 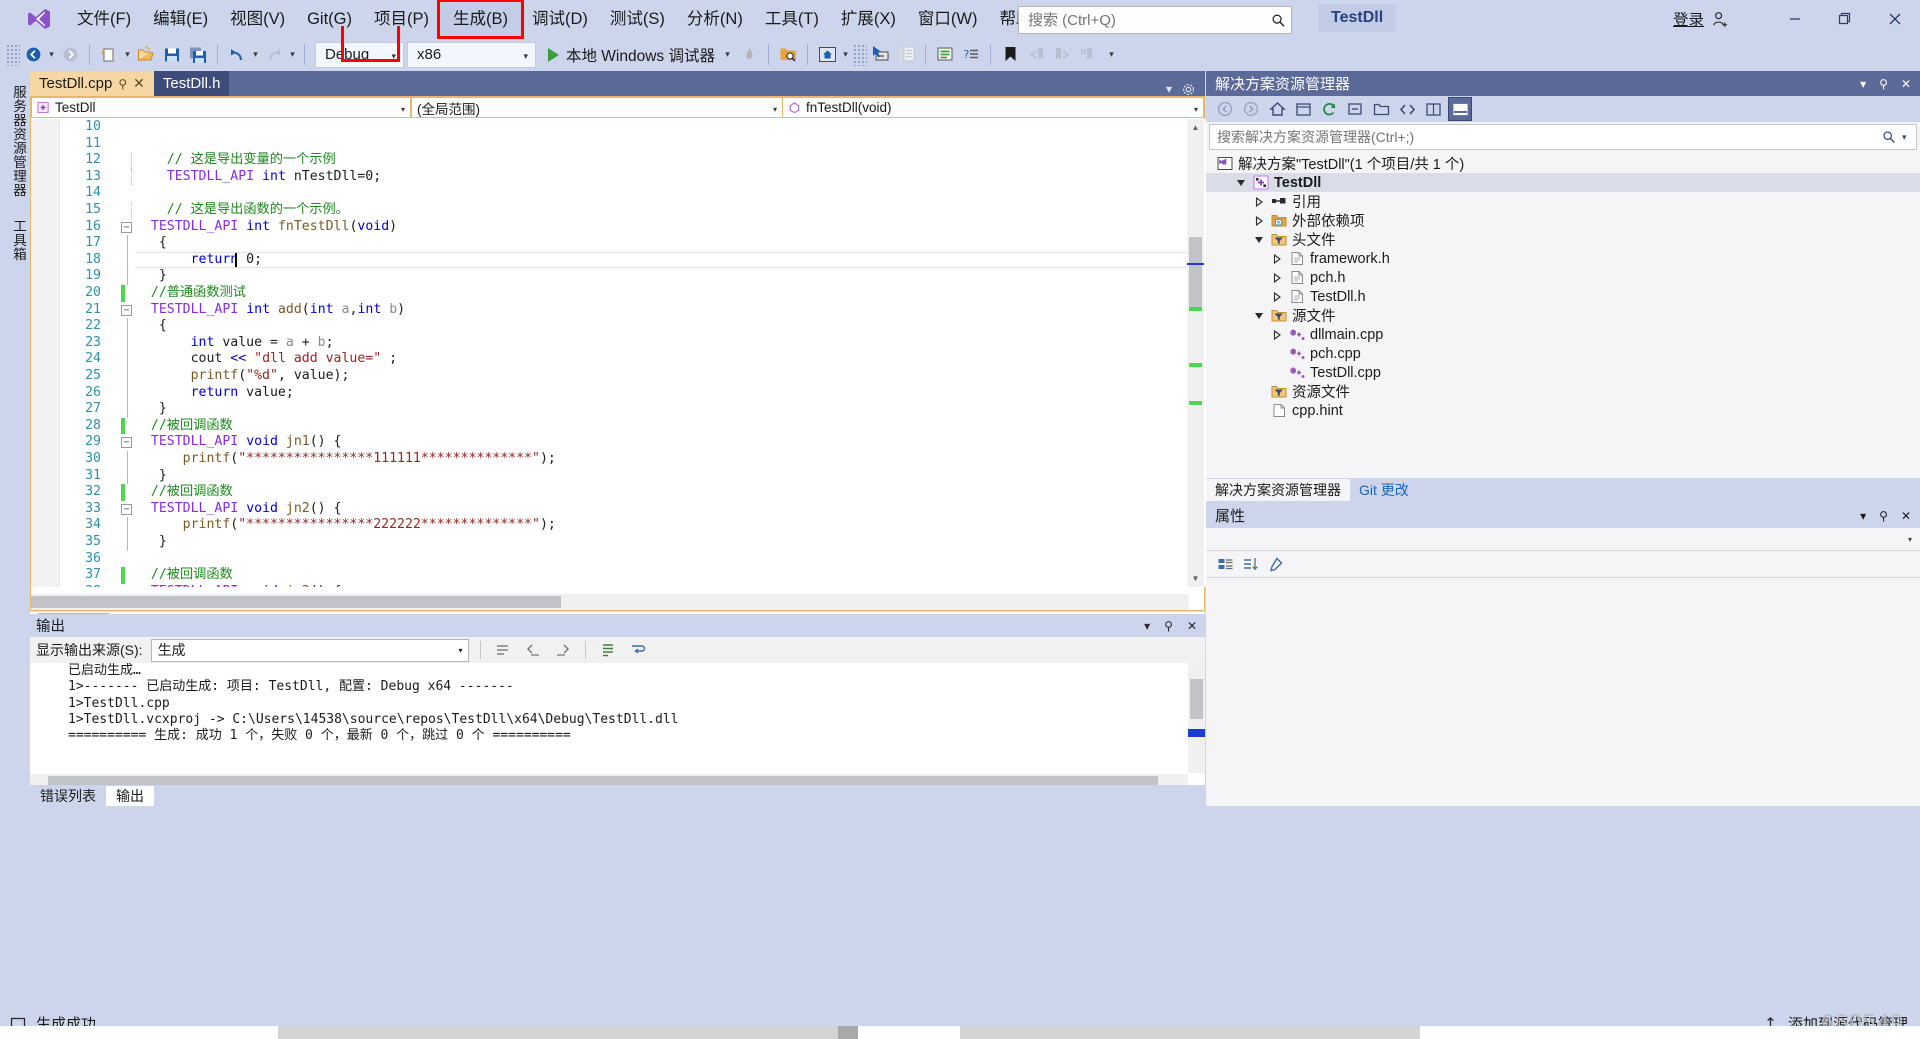 I want to click on output-find-message-icon, so click(x=503, y=650).